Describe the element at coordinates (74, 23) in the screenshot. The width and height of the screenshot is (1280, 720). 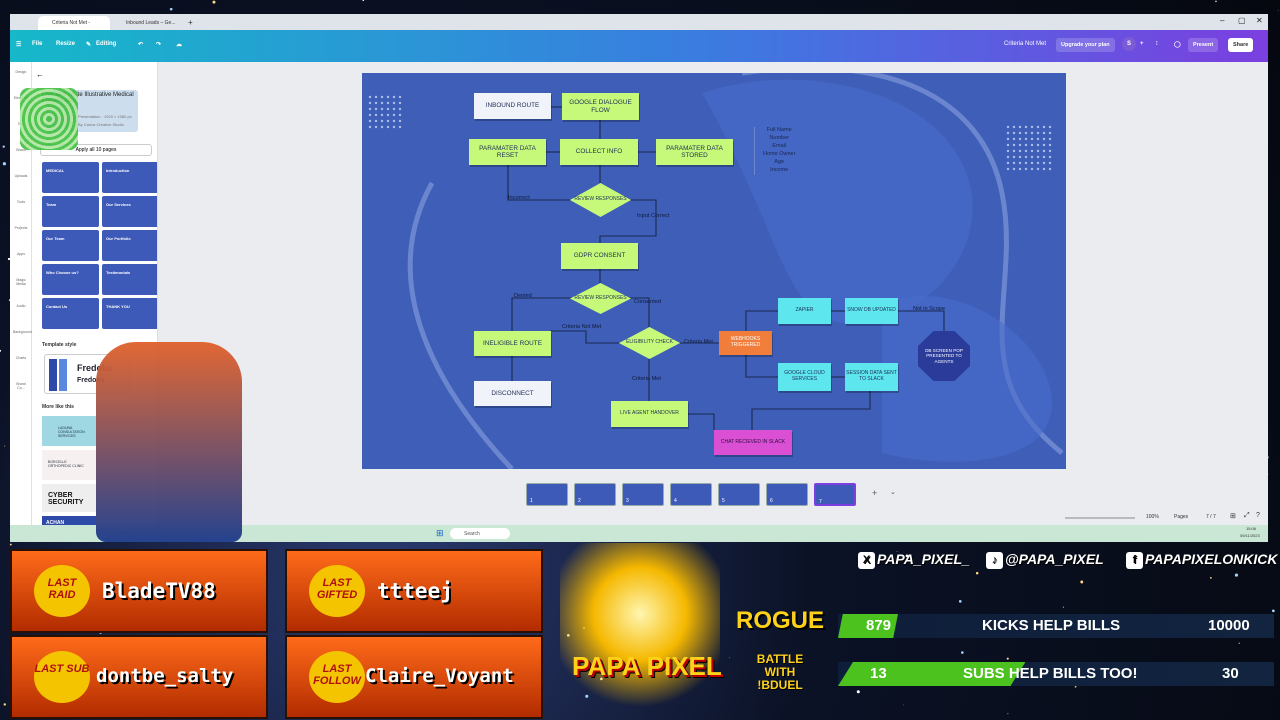
I see `tab-canva: Criteria Not Met -` at that location.